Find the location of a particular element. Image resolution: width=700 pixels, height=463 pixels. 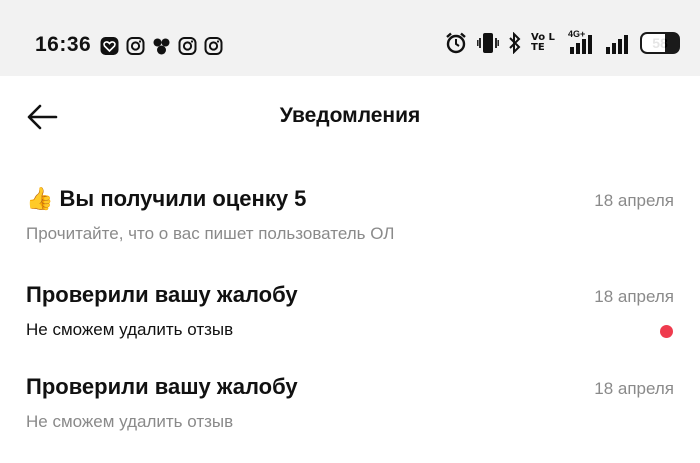

alarm-icon is located at coordinates (456, 43).